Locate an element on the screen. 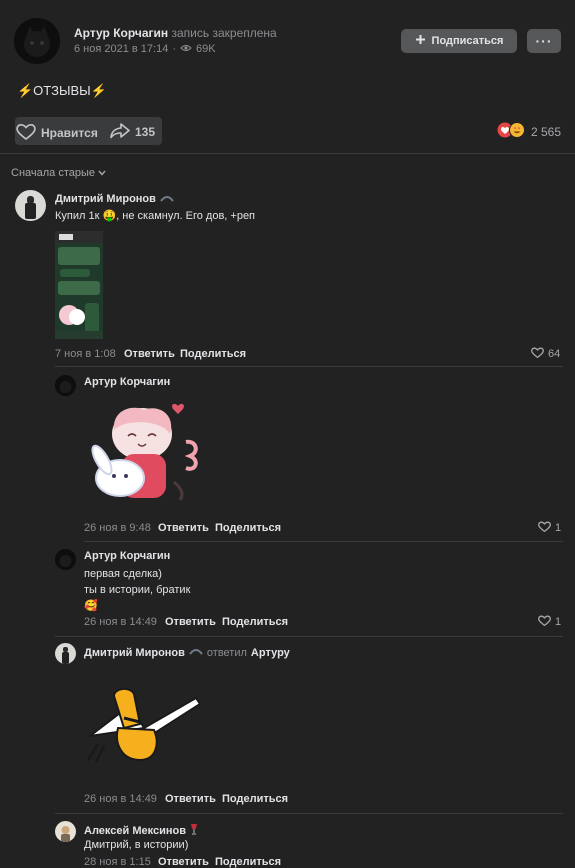 The image size is (575, 868). reactions: 2 565 is located at coordinates (529, 131).